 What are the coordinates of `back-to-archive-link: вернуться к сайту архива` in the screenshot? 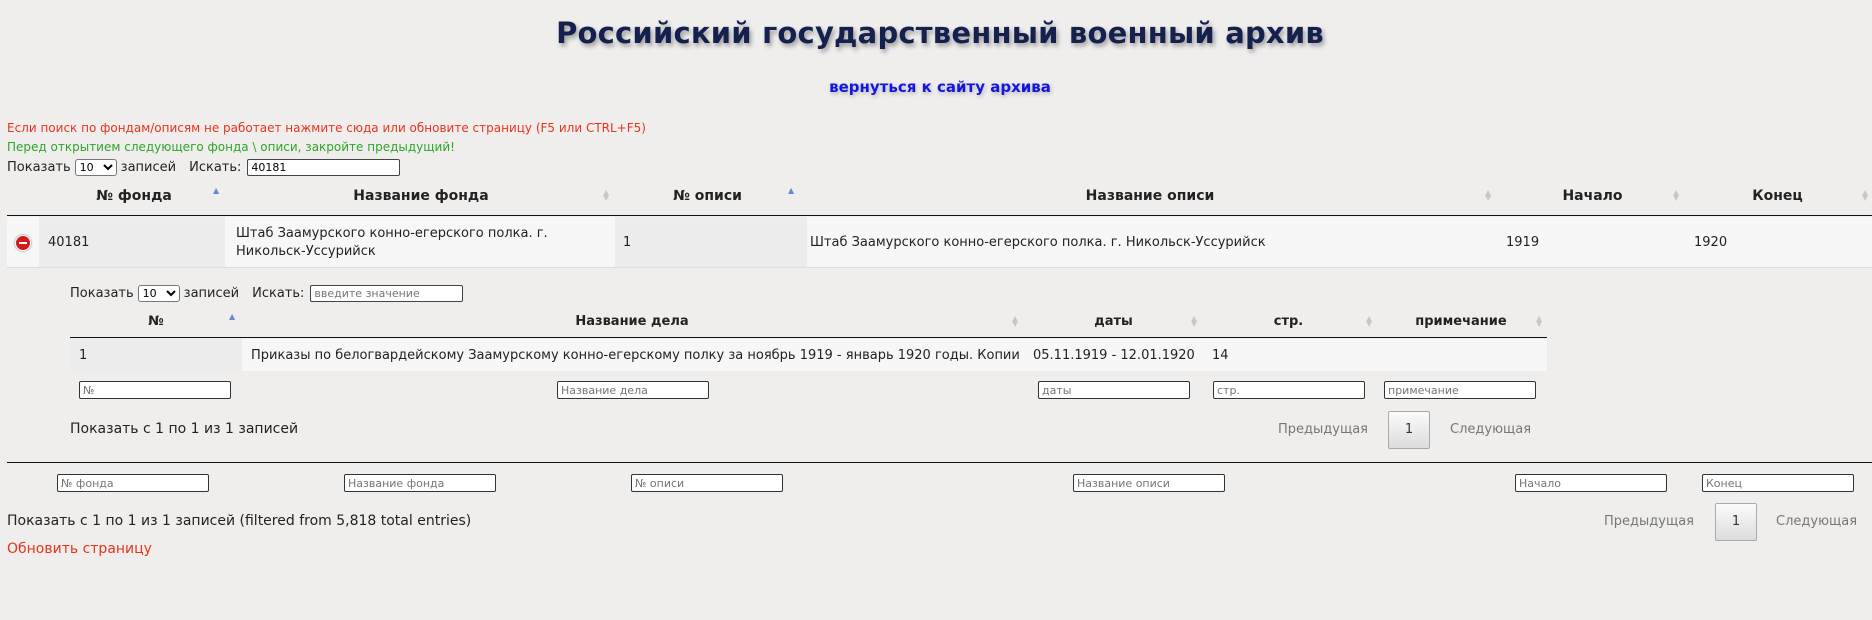 It's located at (936, 87).